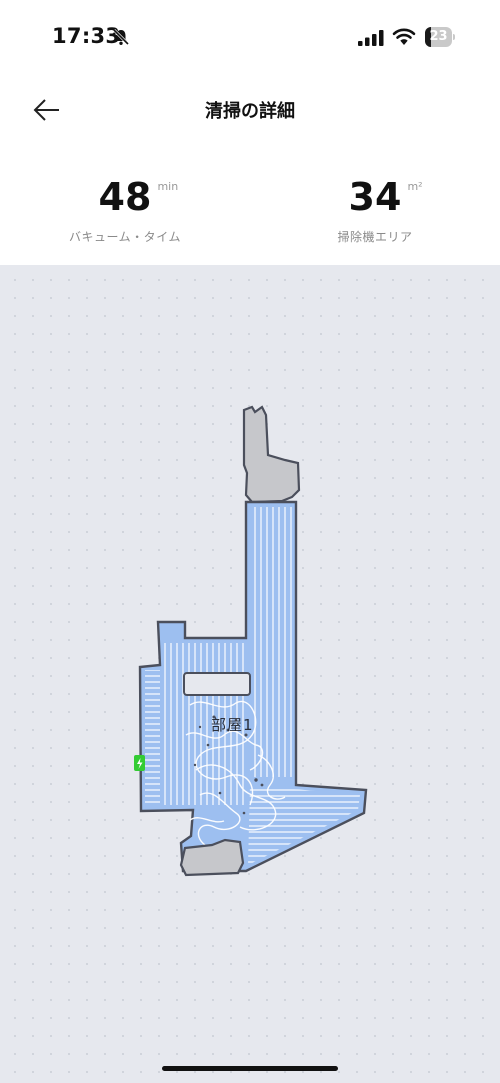 Image resolution: width=500 pixels, height=1083 pixels. I want to click on status-time: 17:33, so click(86, 36).